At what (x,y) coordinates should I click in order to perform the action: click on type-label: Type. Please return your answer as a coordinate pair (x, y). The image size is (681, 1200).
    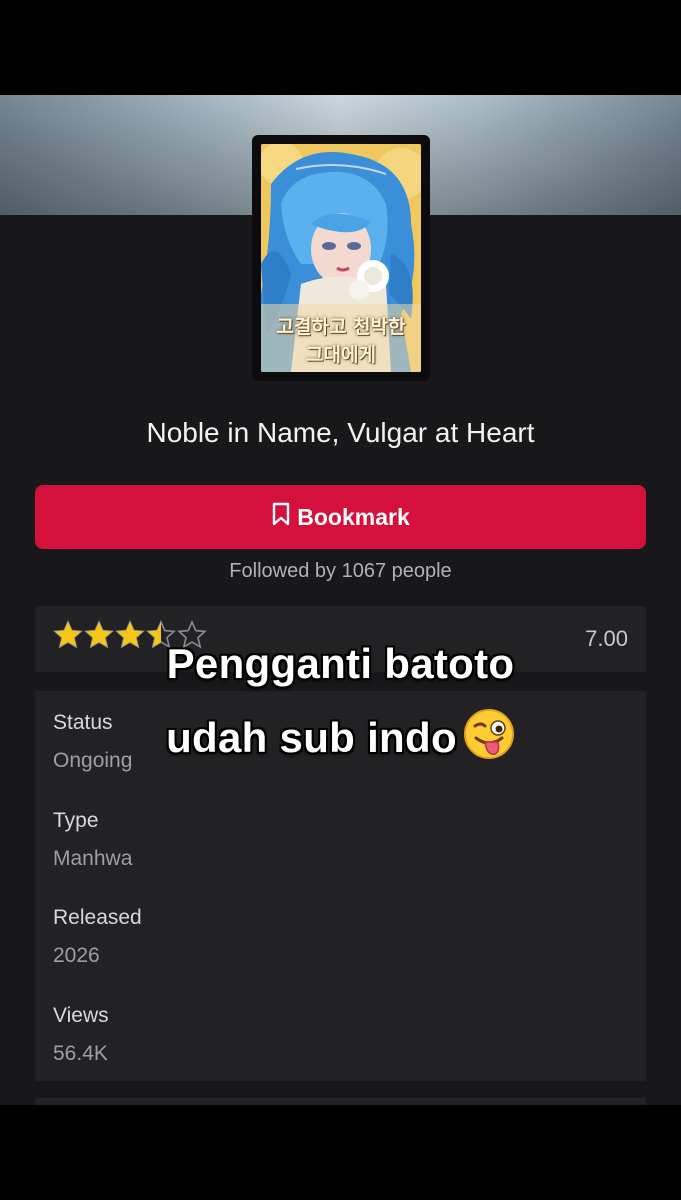
    Looking at the image, I should click on (76, 820).